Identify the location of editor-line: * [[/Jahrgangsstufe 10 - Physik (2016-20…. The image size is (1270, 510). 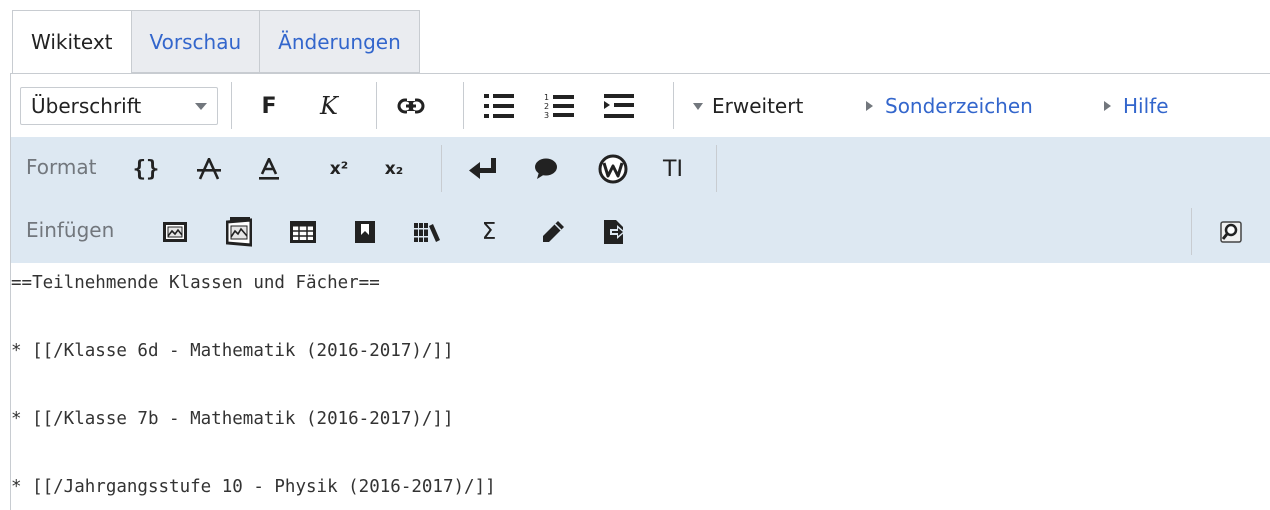
(253, 487).